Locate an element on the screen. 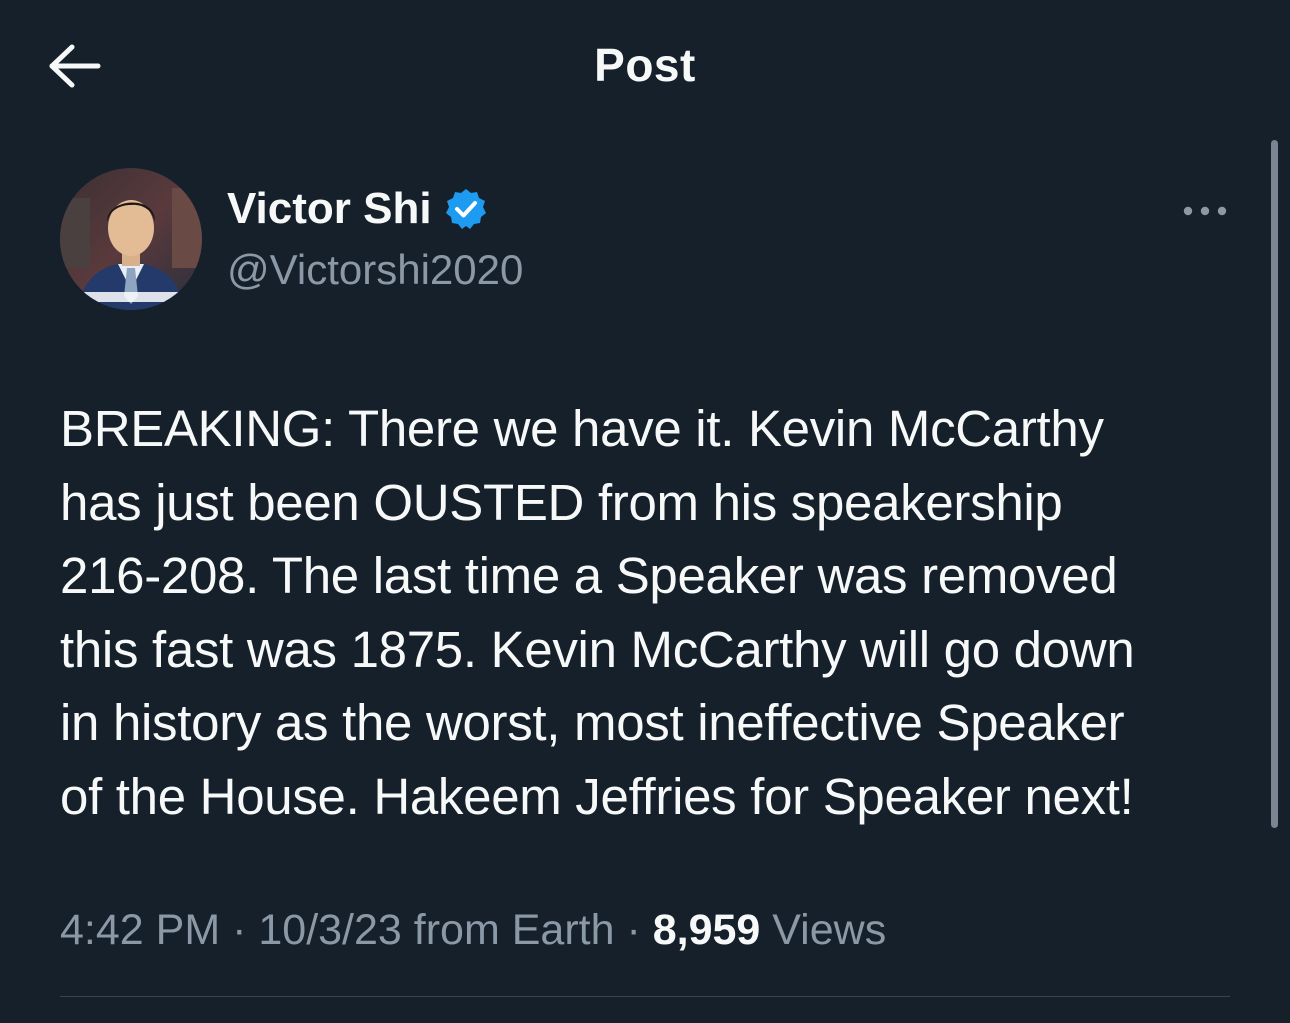  avatar is located at coordinates (131, 239).